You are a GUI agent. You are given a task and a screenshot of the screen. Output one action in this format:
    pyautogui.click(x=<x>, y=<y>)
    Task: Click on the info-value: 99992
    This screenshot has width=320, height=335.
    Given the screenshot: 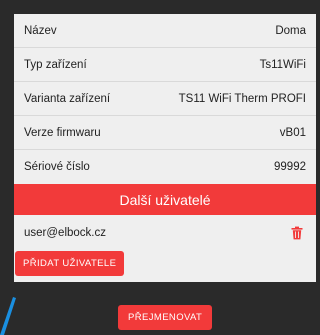 What is the action you would take?
    pyautogui.click(x=290, y=167)
    